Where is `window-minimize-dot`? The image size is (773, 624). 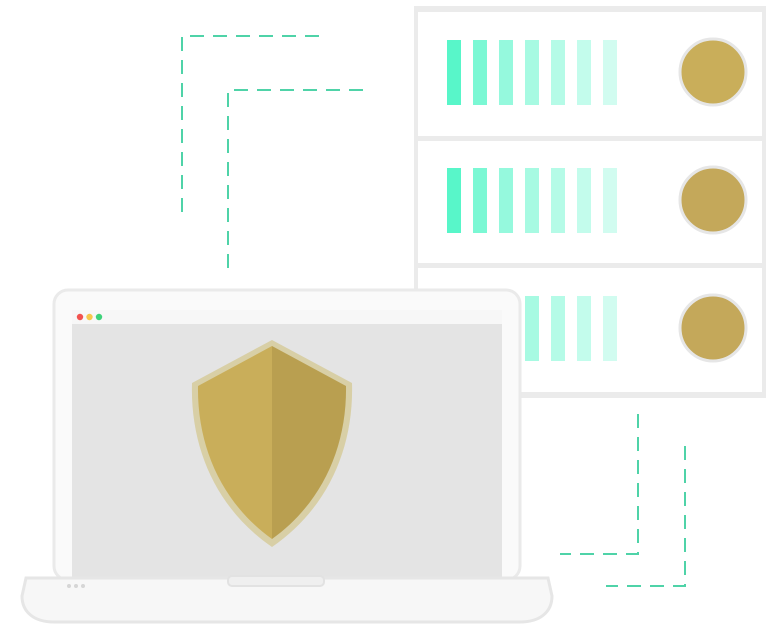 window-minimize-dot is located at coordinates (89, 317).